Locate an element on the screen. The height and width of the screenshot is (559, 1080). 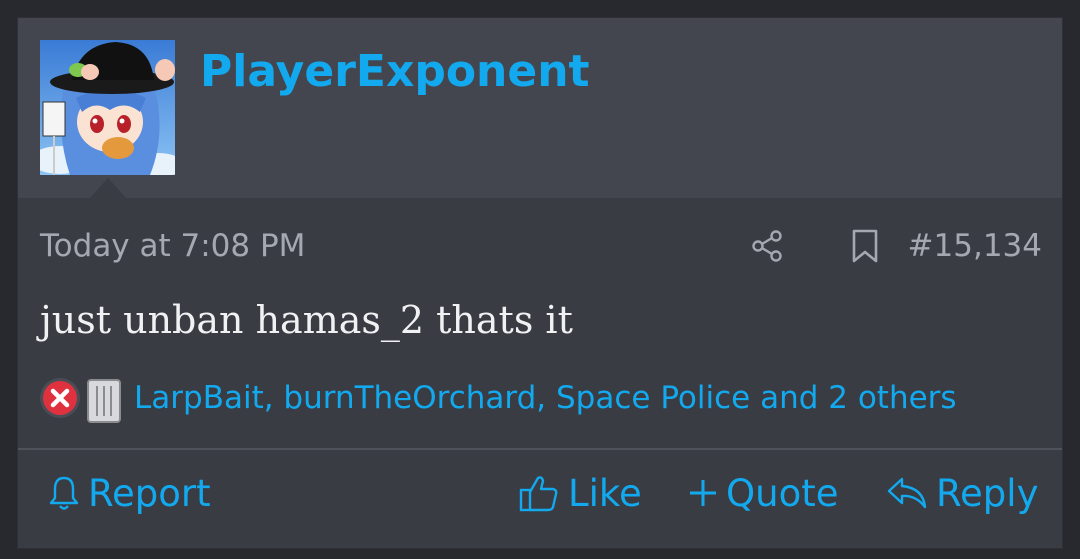
trash-reaction-icon is located at coordinates (104, 401).